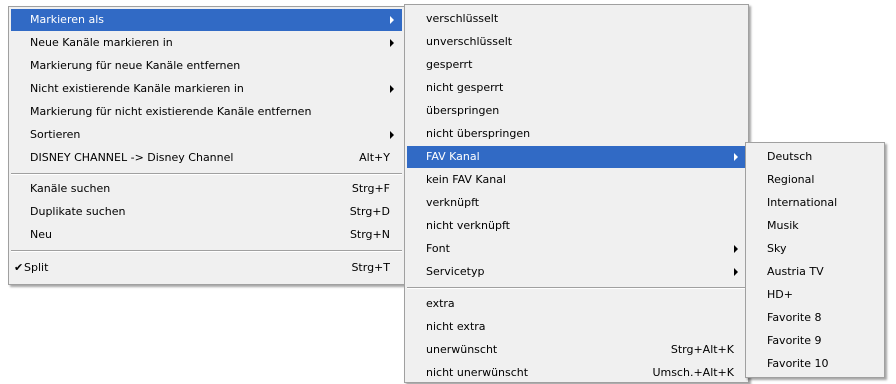 The width and height of the screenshot is (896, 384). Describe the element at coordinates (41, 234) in the screenshot. I see `menu-item-label: Neu` at that location.